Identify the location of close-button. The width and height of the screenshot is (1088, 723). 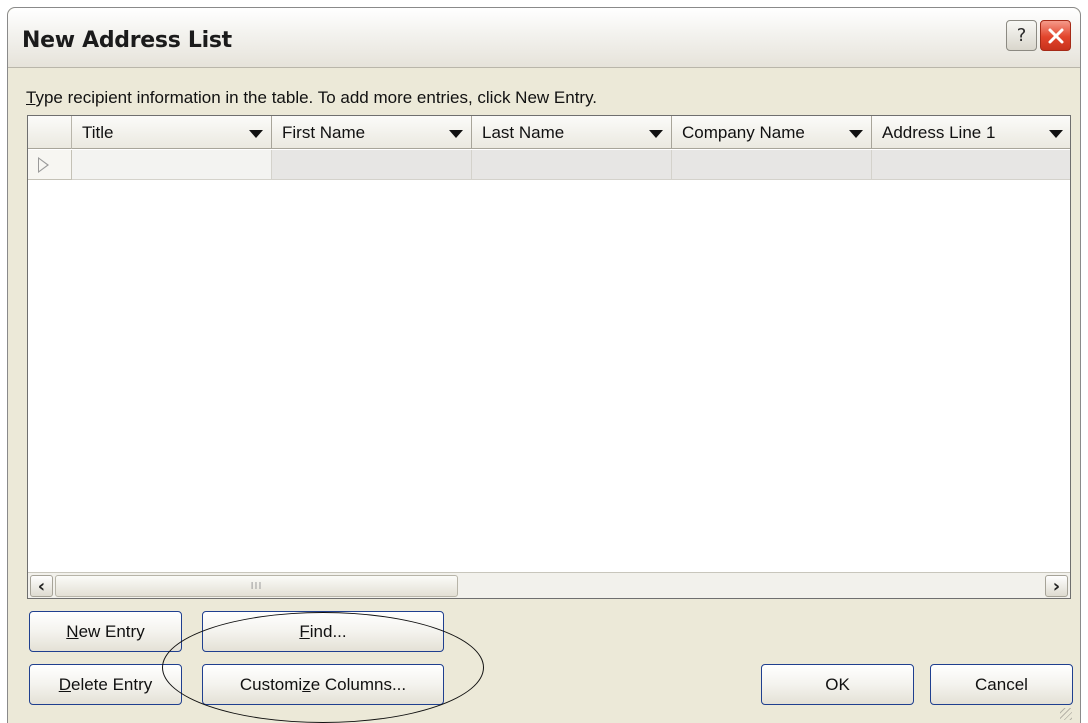
(1055, 35).